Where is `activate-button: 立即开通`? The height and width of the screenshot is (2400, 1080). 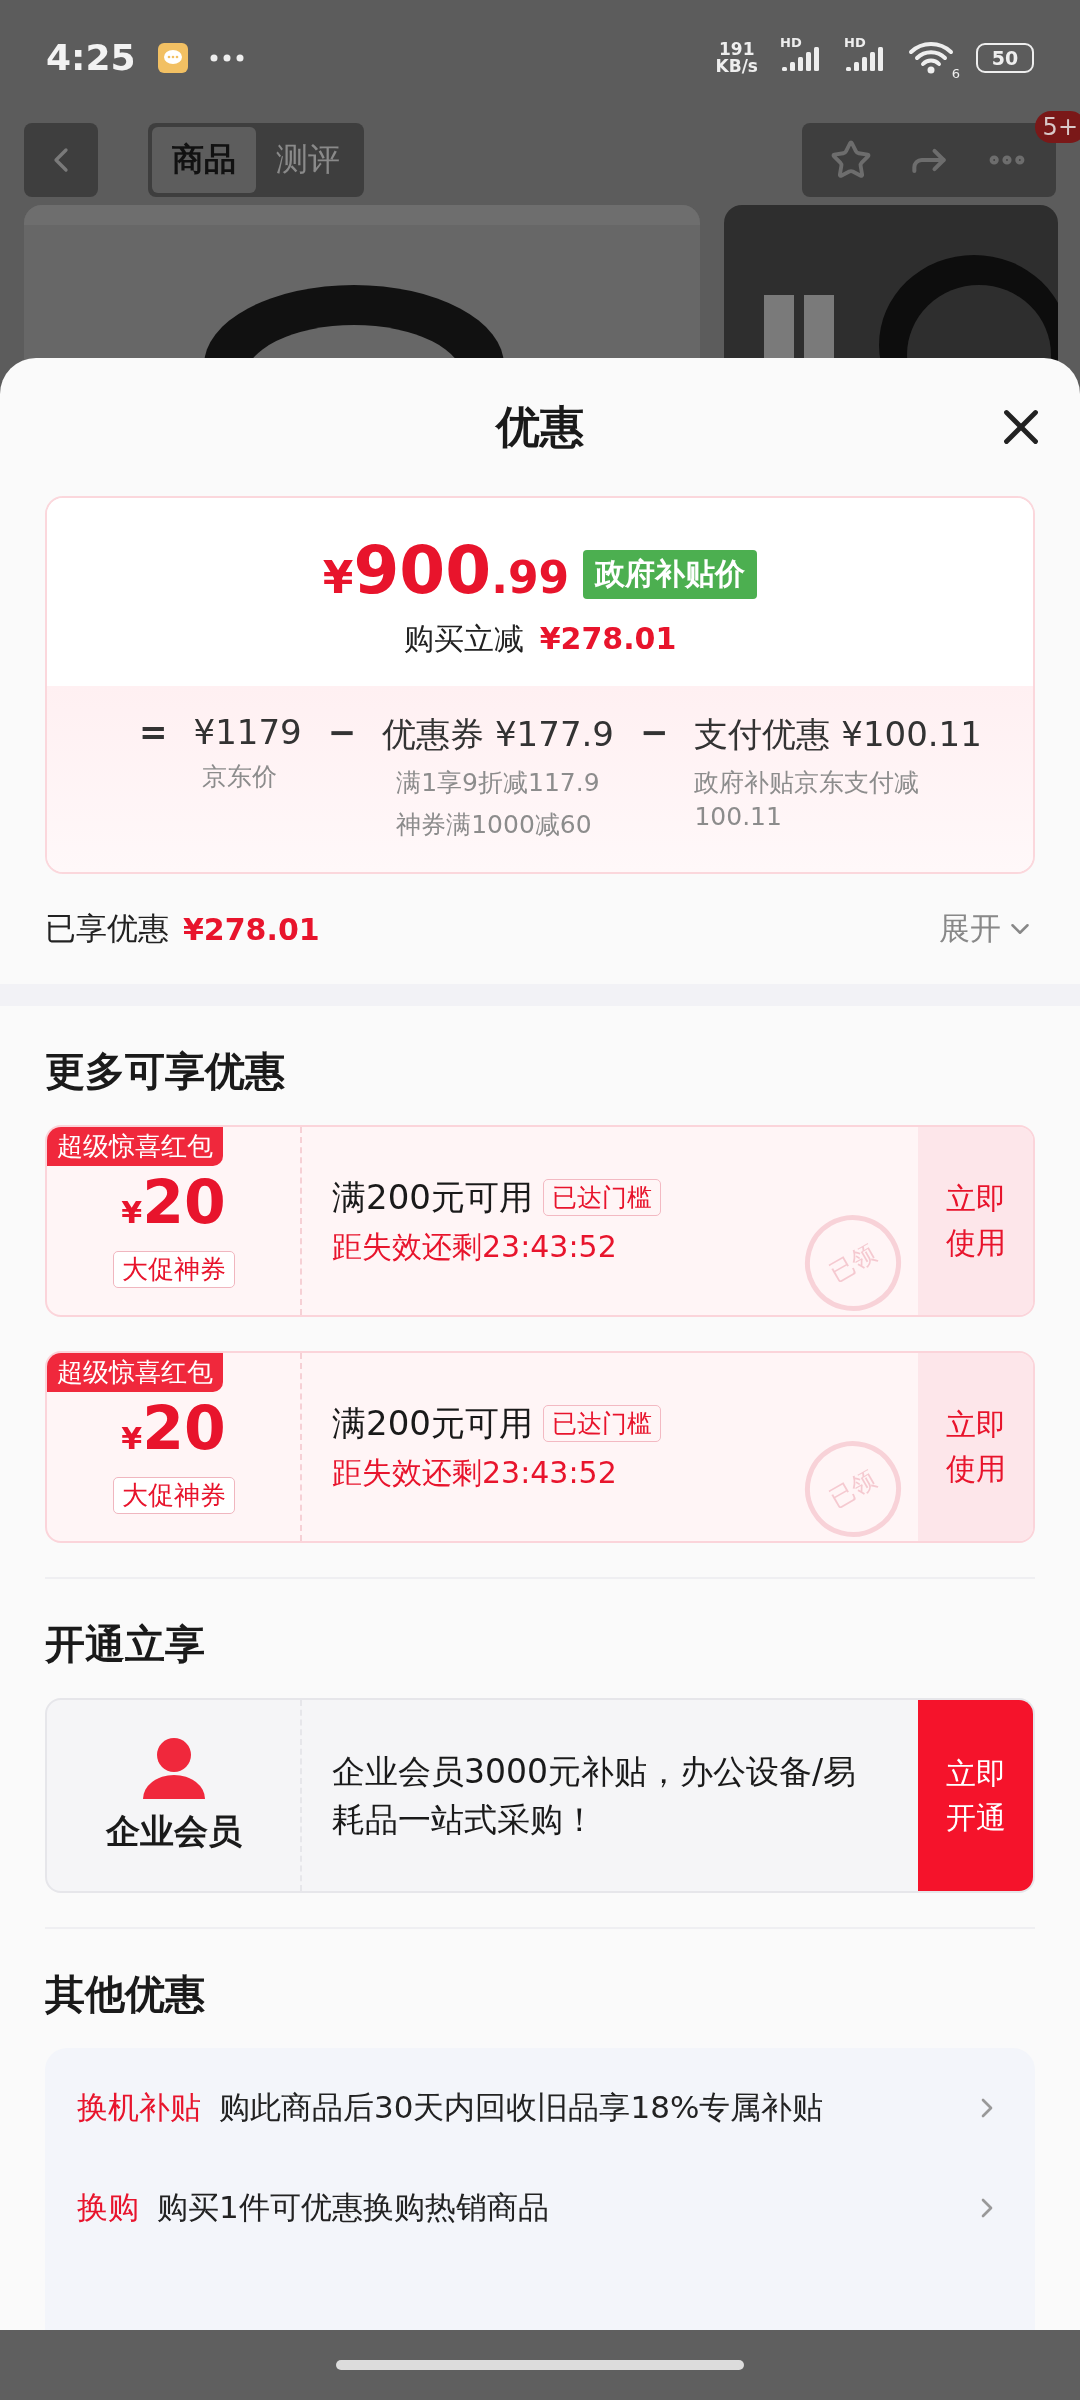 activate-button: 立即开通 is located at coordinates (975, 1795).